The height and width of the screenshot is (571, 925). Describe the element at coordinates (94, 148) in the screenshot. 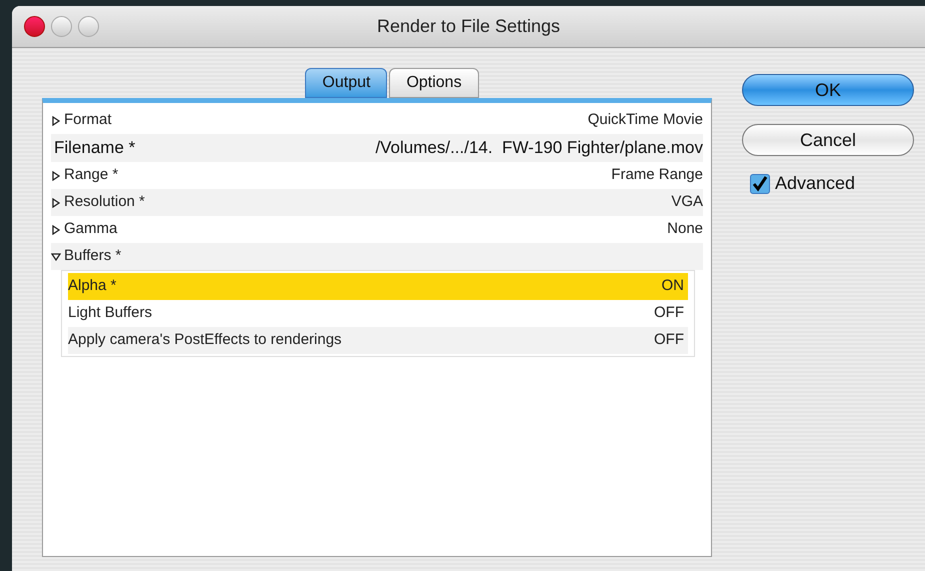

I see `setting-label: Filename *` at that location.